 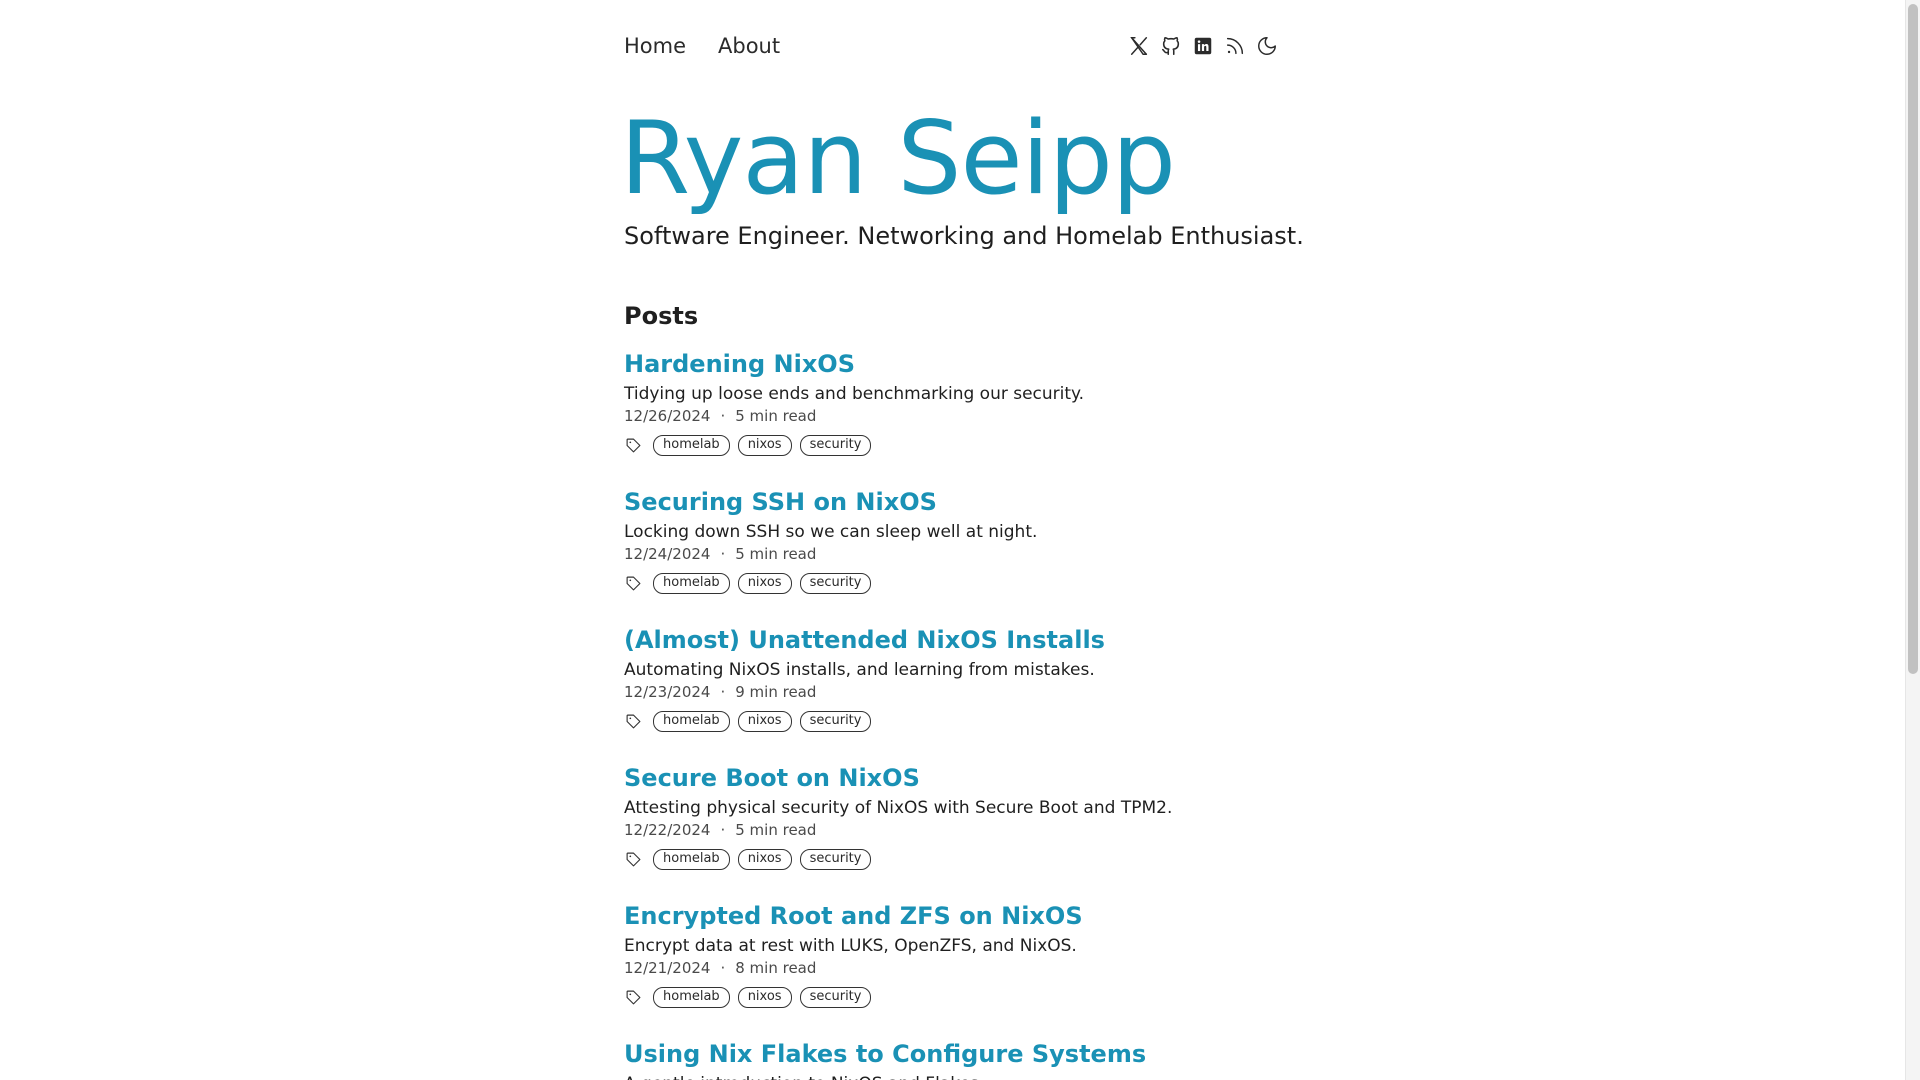 What do you see at coordinates (667, 830) in the screenshot?
I see `post-date: 12/22/2024` at bounding box center [667, 830].